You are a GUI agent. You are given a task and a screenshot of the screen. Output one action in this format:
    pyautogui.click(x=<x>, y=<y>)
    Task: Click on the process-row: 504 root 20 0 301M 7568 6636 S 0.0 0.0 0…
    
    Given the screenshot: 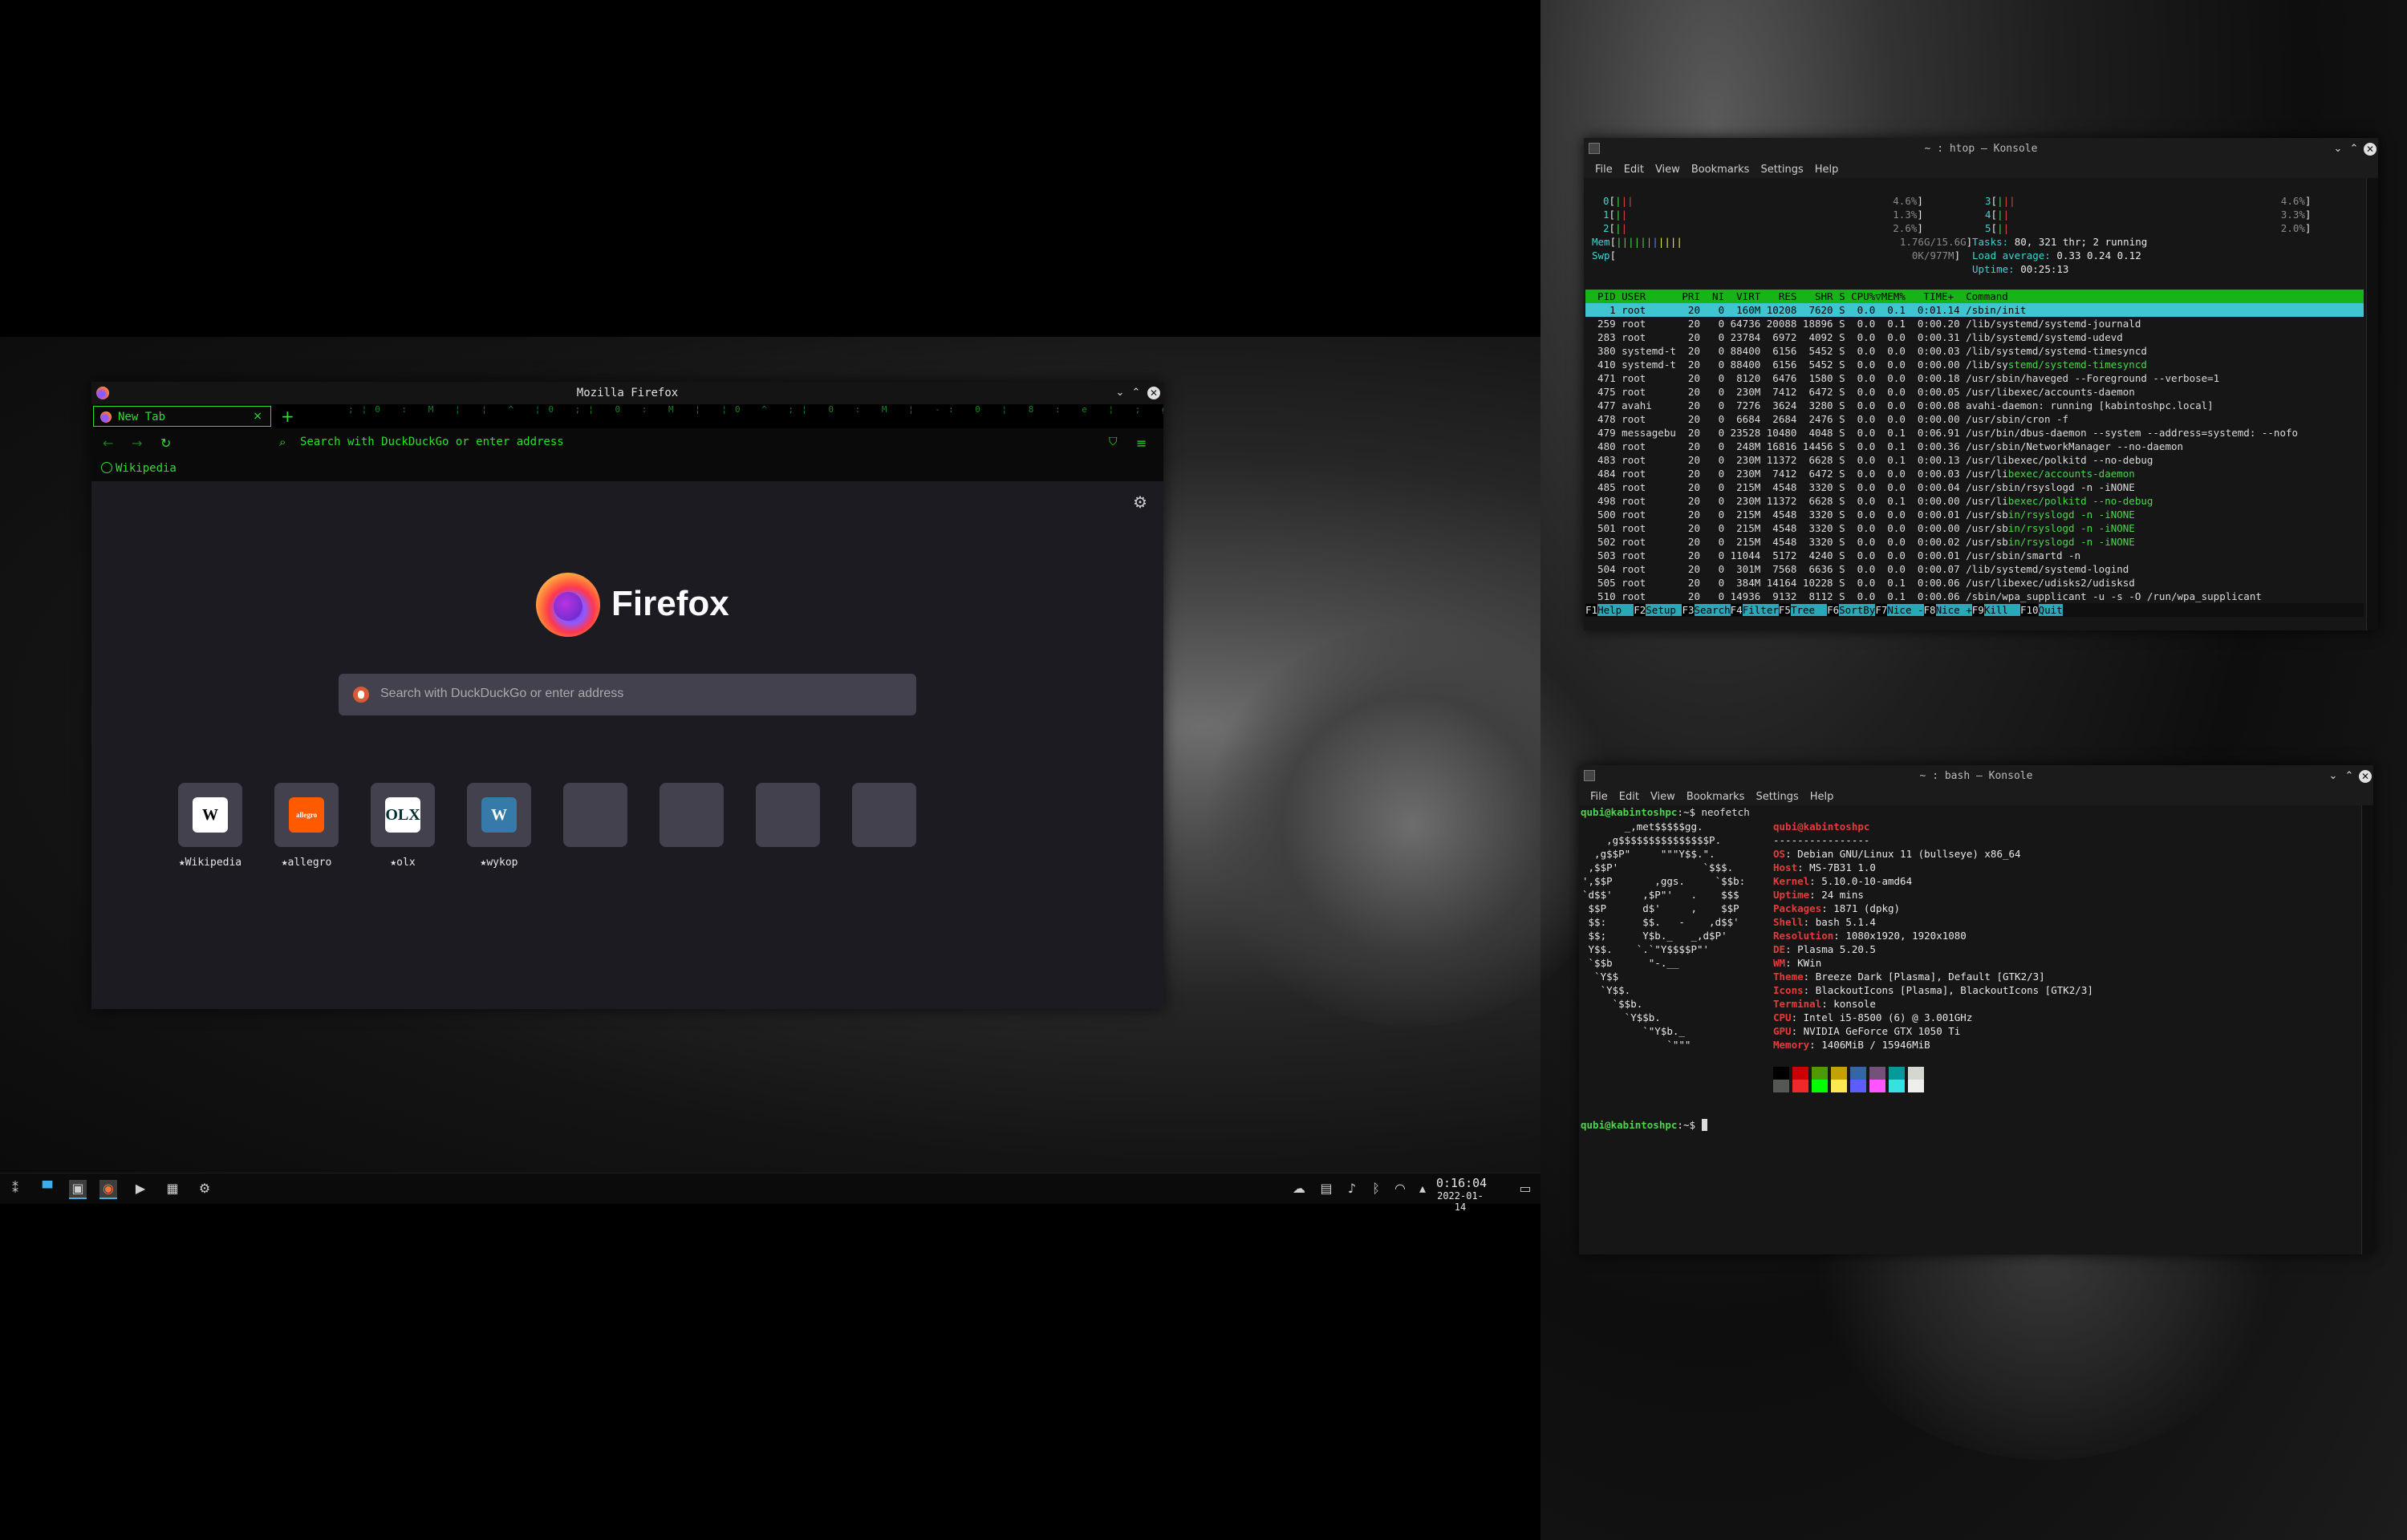 What is the action you would take?
    pyautogui.click(x=1941, y=569)
    